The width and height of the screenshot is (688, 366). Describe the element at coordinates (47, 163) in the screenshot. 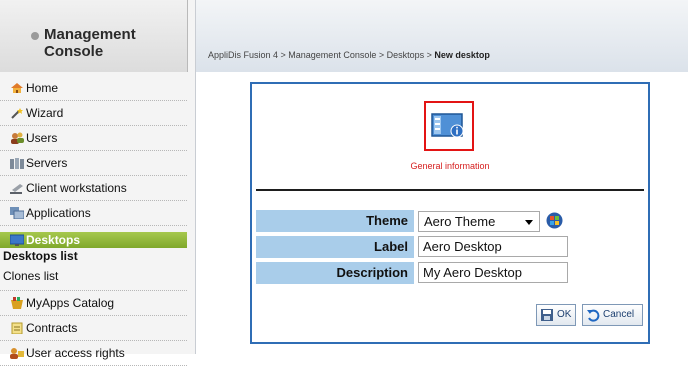

I see `sidebar-item-label: Servers` at that location.